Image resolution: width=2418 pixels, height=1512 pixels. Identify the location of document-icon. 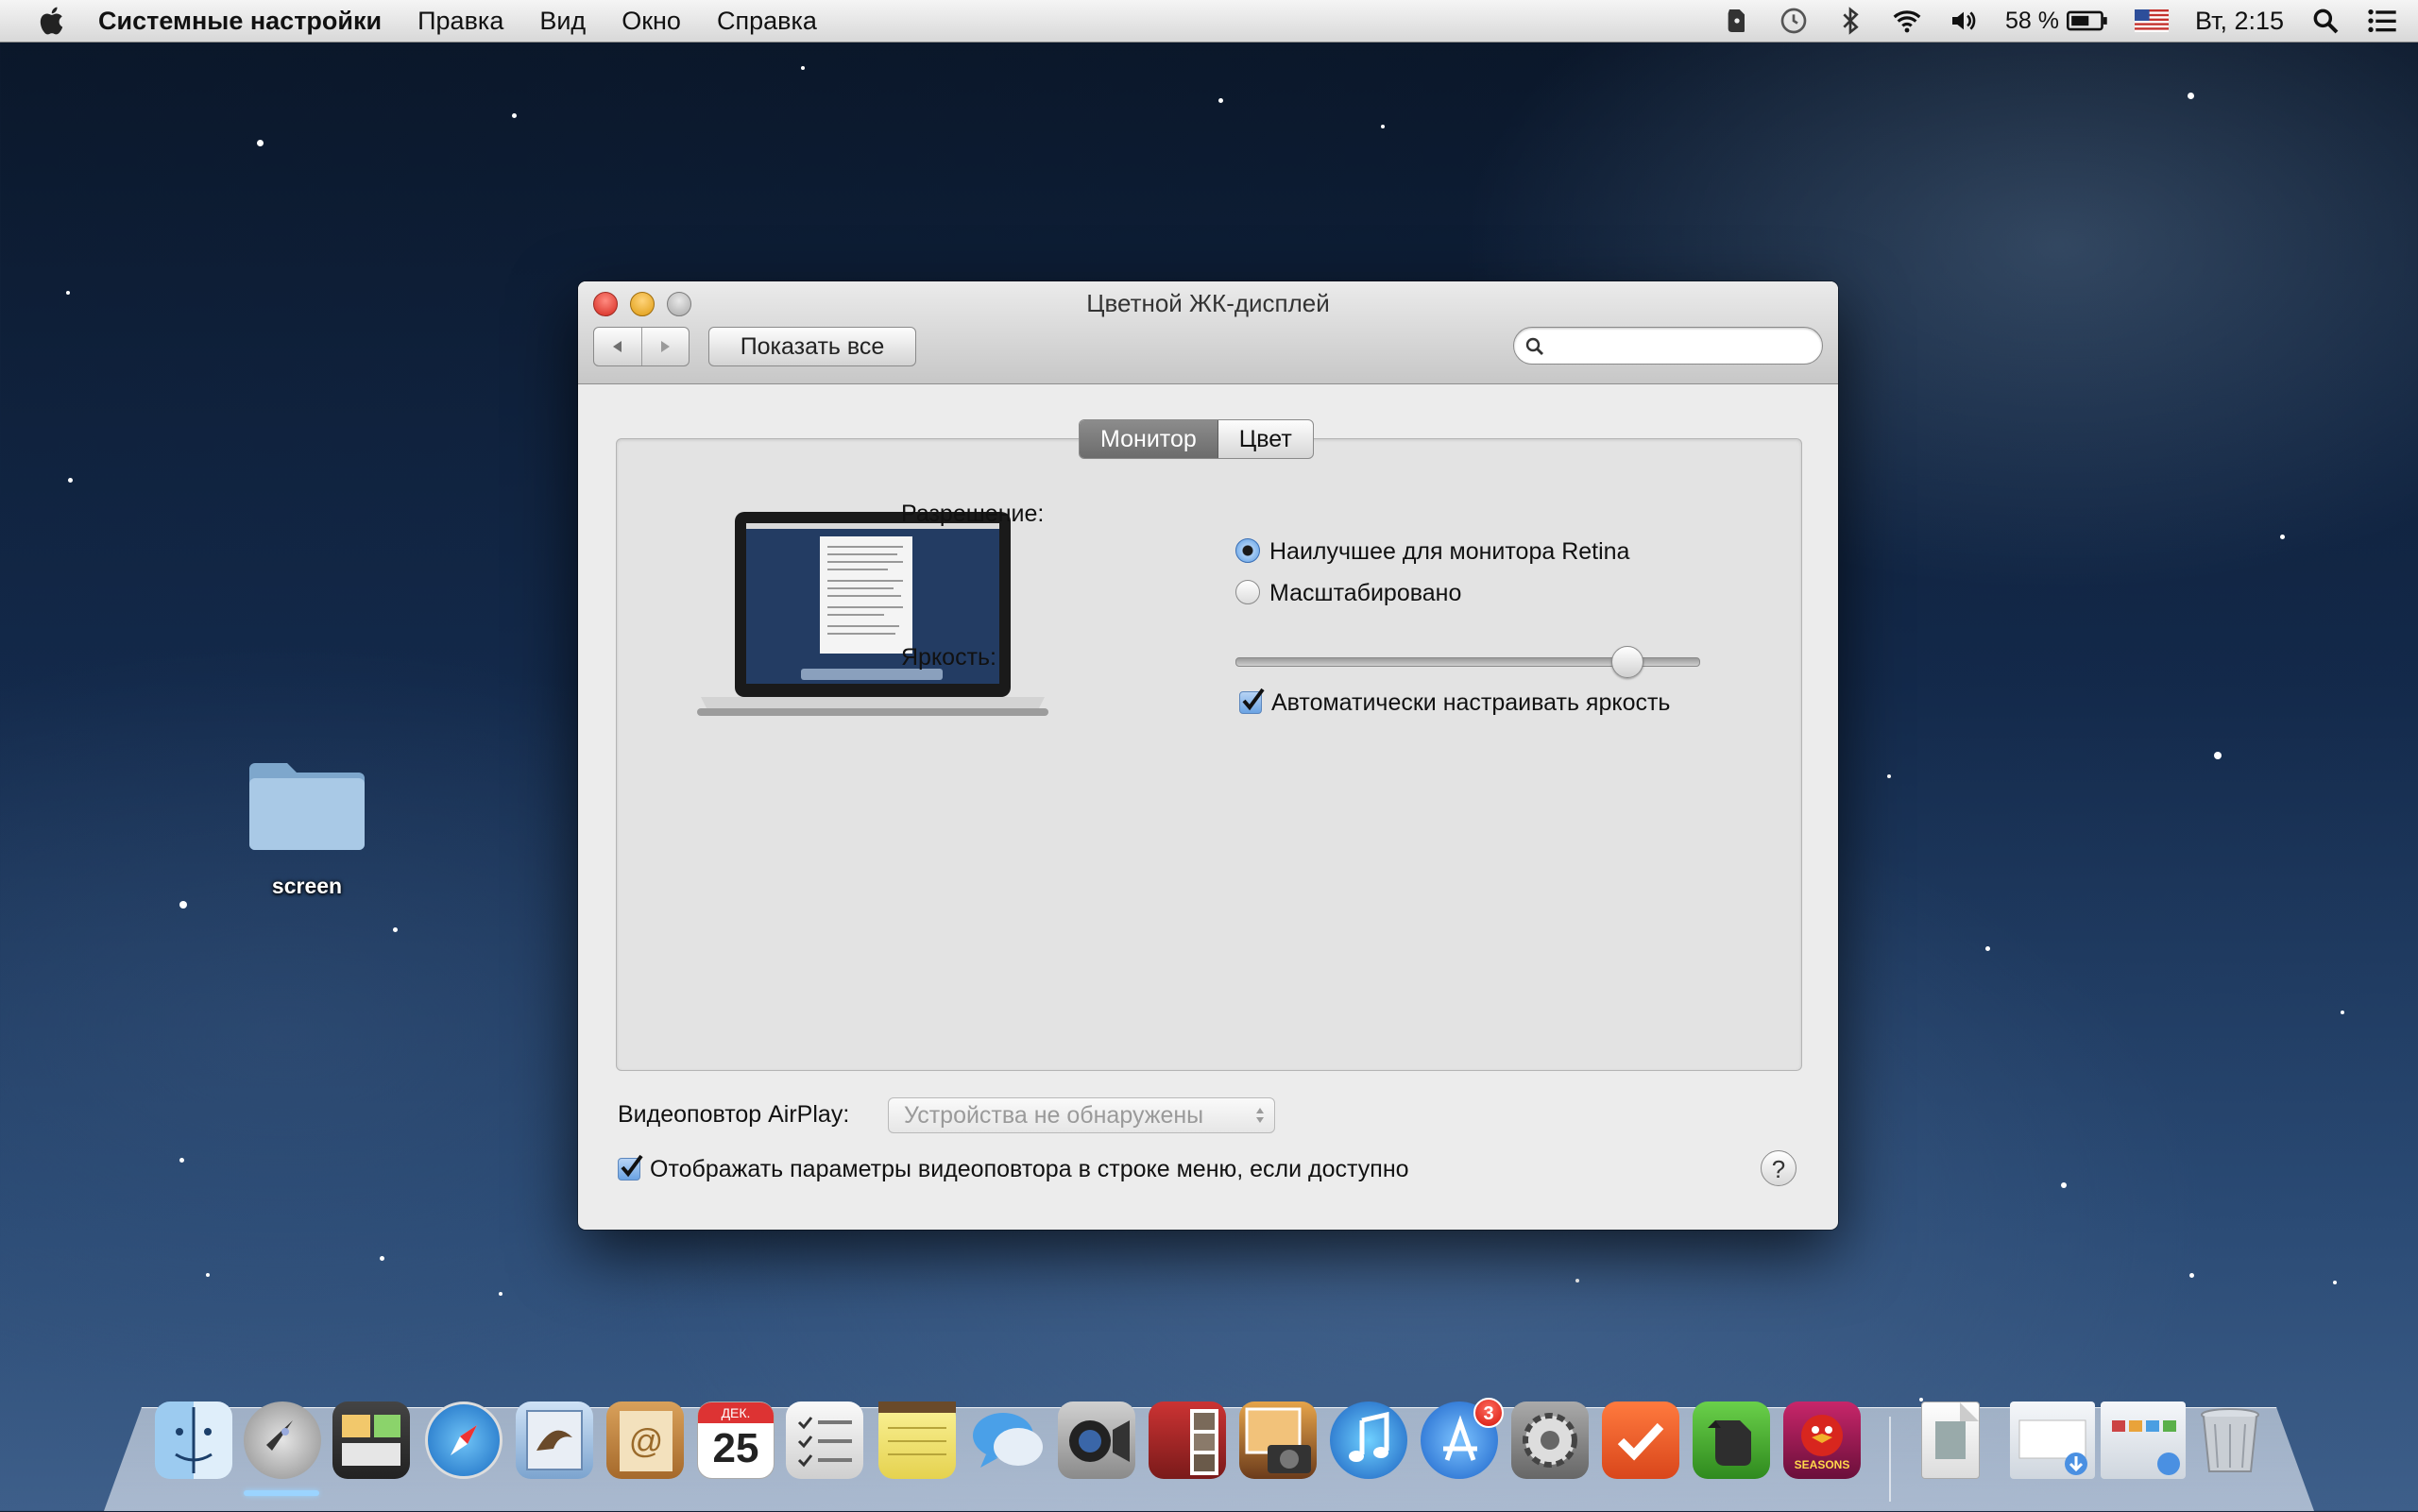
(1957, 1431).